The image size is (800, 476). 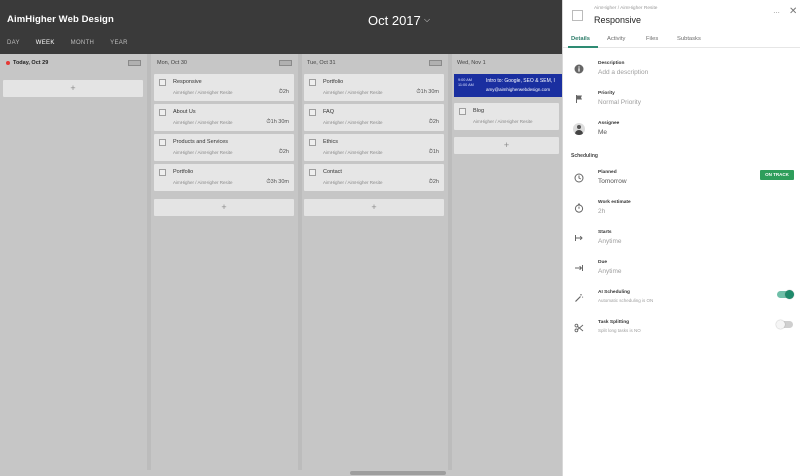 What do you see at coordinates (602, 132) in the screenshot?
I see `assignee-value: Me` at bounding box center [602, 132].